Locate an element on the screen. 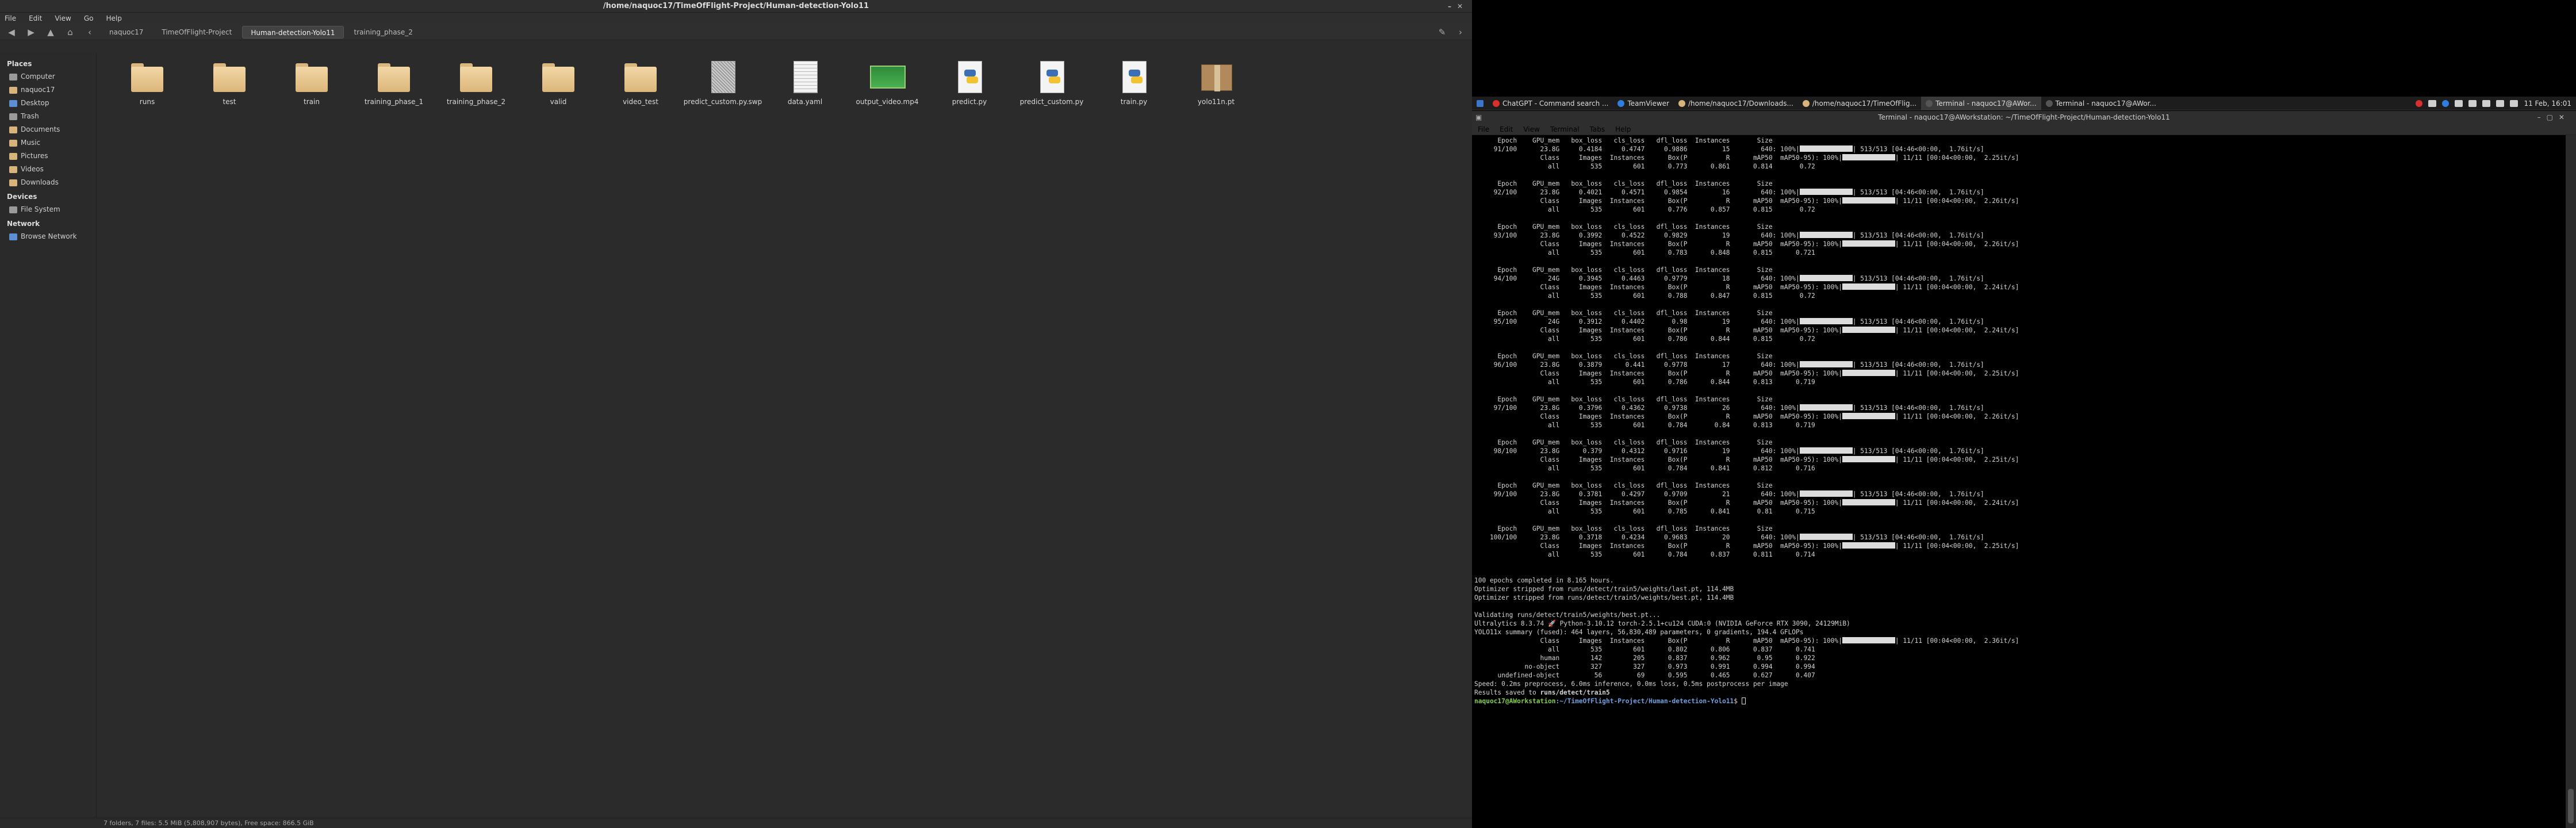  sidebar-item-desktop: Desktop is located at coordinates (48, 103).